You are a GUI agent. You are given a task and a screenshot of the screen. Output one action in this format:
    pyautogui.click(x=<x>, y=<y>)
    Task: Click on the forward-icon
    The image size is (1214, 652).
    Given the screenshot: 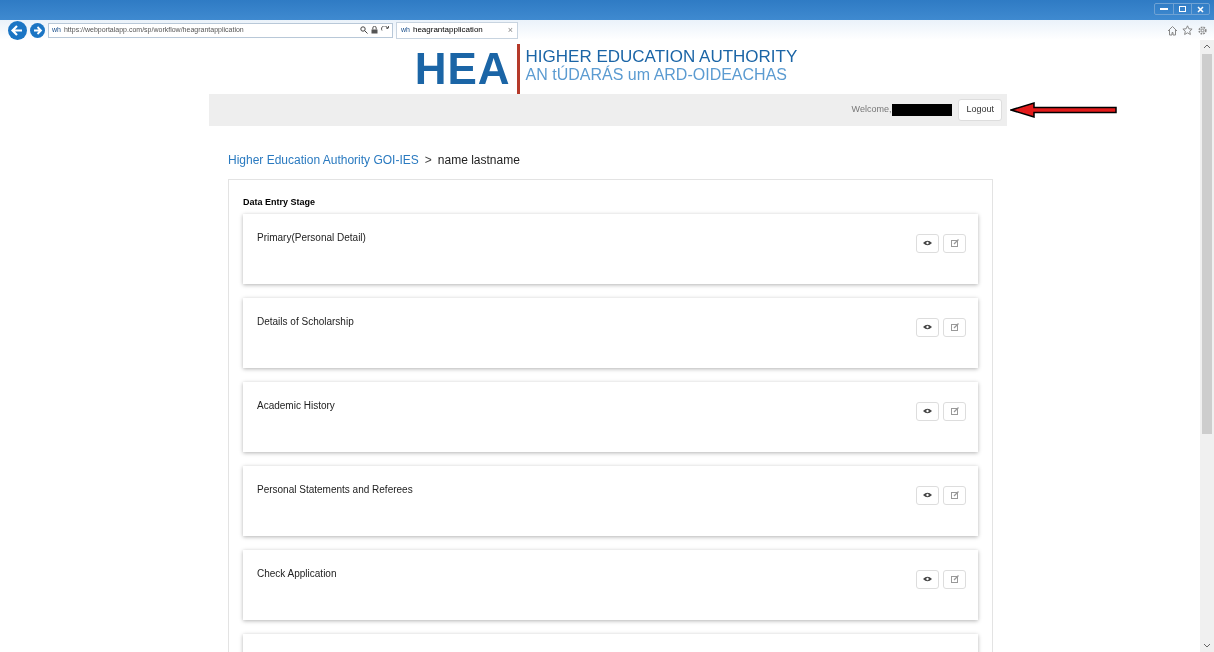 What is the action you would take?
    pyautogui.click(x=37, y=30)
    